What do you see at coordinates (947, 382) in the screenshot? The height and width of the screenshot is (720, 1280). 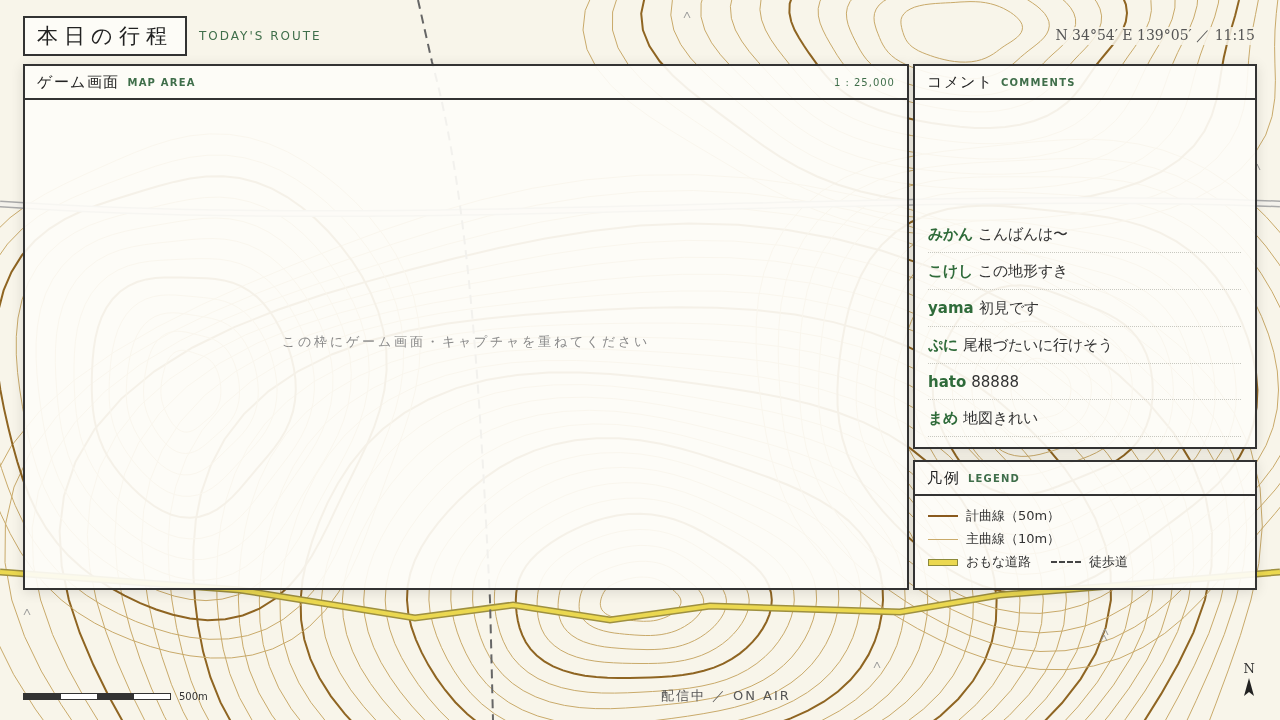 I see `comment-author: hato` at bounding box center [947, 382].